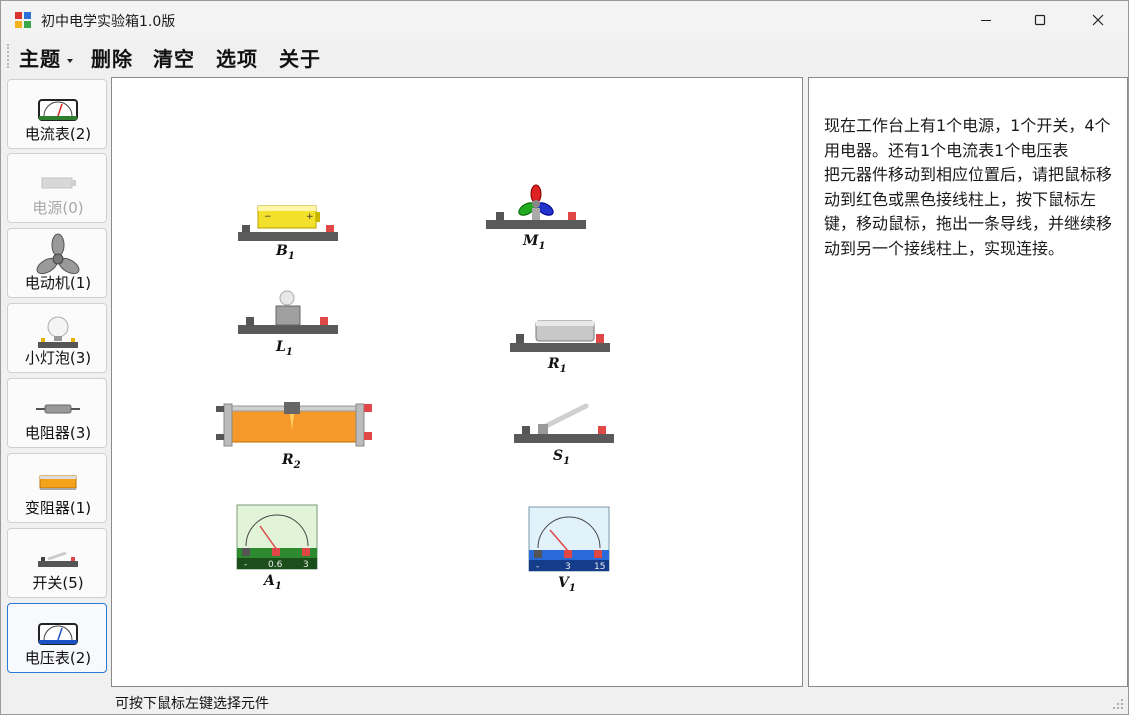 The image size is (1129, 715). What do you see at coordinates (288, 313) in the screenshot?
I see `bulb-component` at bounding box center [288, 313].